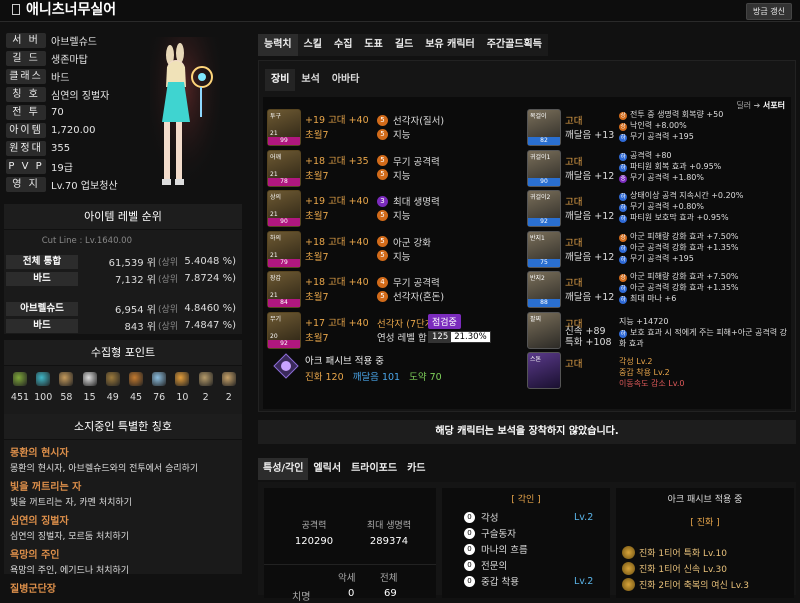 The image size is (800, 603). Describe the element at coordinates (393, 290) in the screenshot. I see `equip-row: 장갑2184+18 고대 +40초월74무기 공격력5선각자(혼돈)` at that location.